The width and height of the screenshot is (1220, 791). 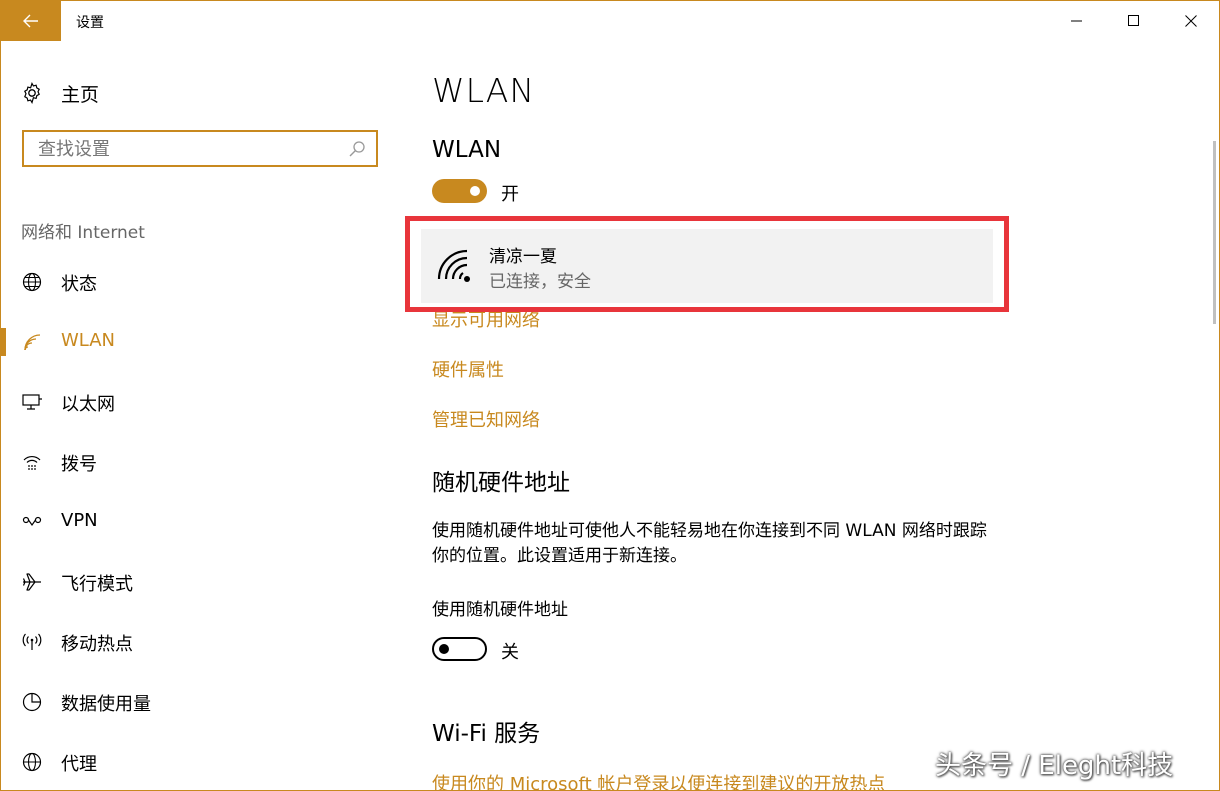 I want to click on dialup-icon, so click(x=32, y=463).